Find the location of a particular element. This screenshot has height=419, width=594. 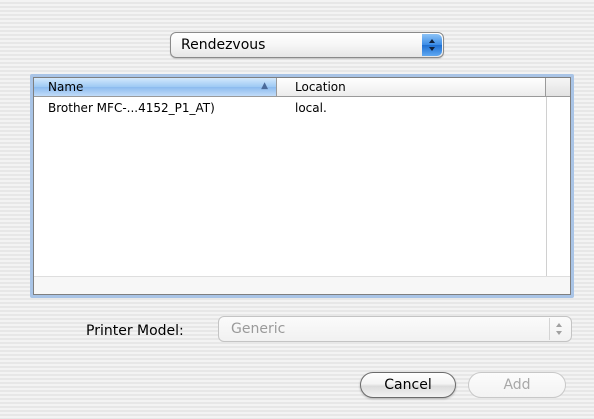

column-header-location: Location is located at coordinates (411, 87).